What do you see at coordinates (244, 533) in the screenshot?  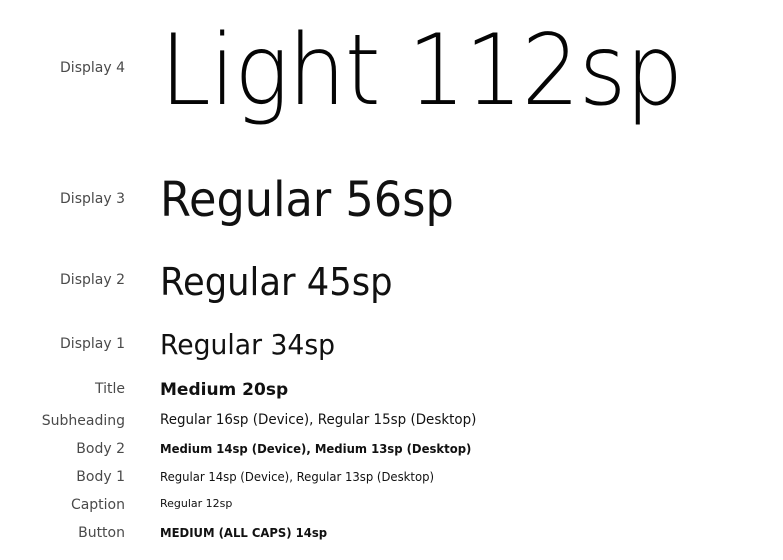 I see `style-sample-button: MEDIUM (ALL CAPS) 14sp` at bounding box center [244, 533].